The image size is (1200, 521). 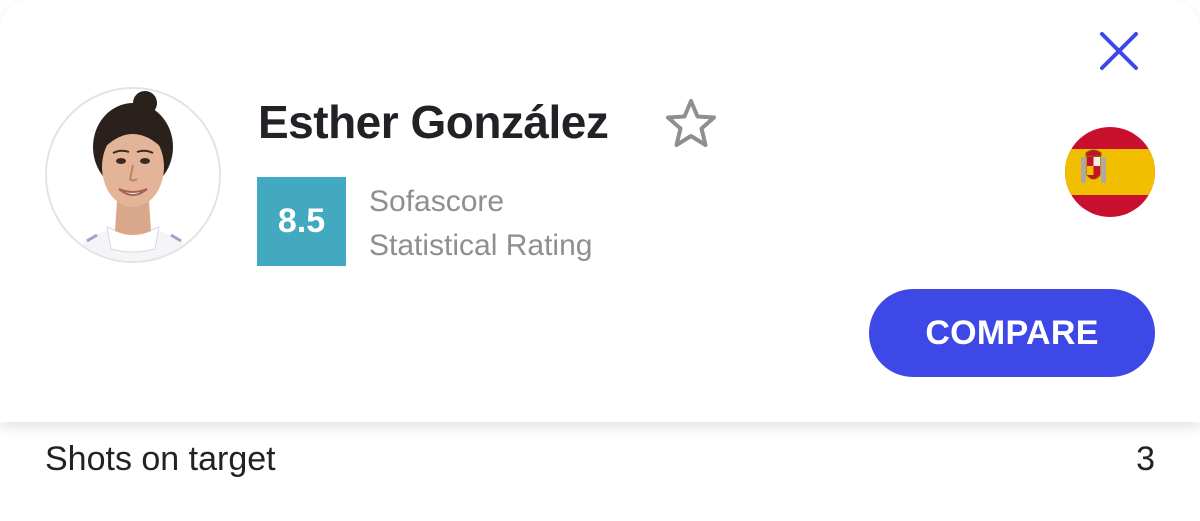 I want to click on player-photo, so click(x=133, y=175).